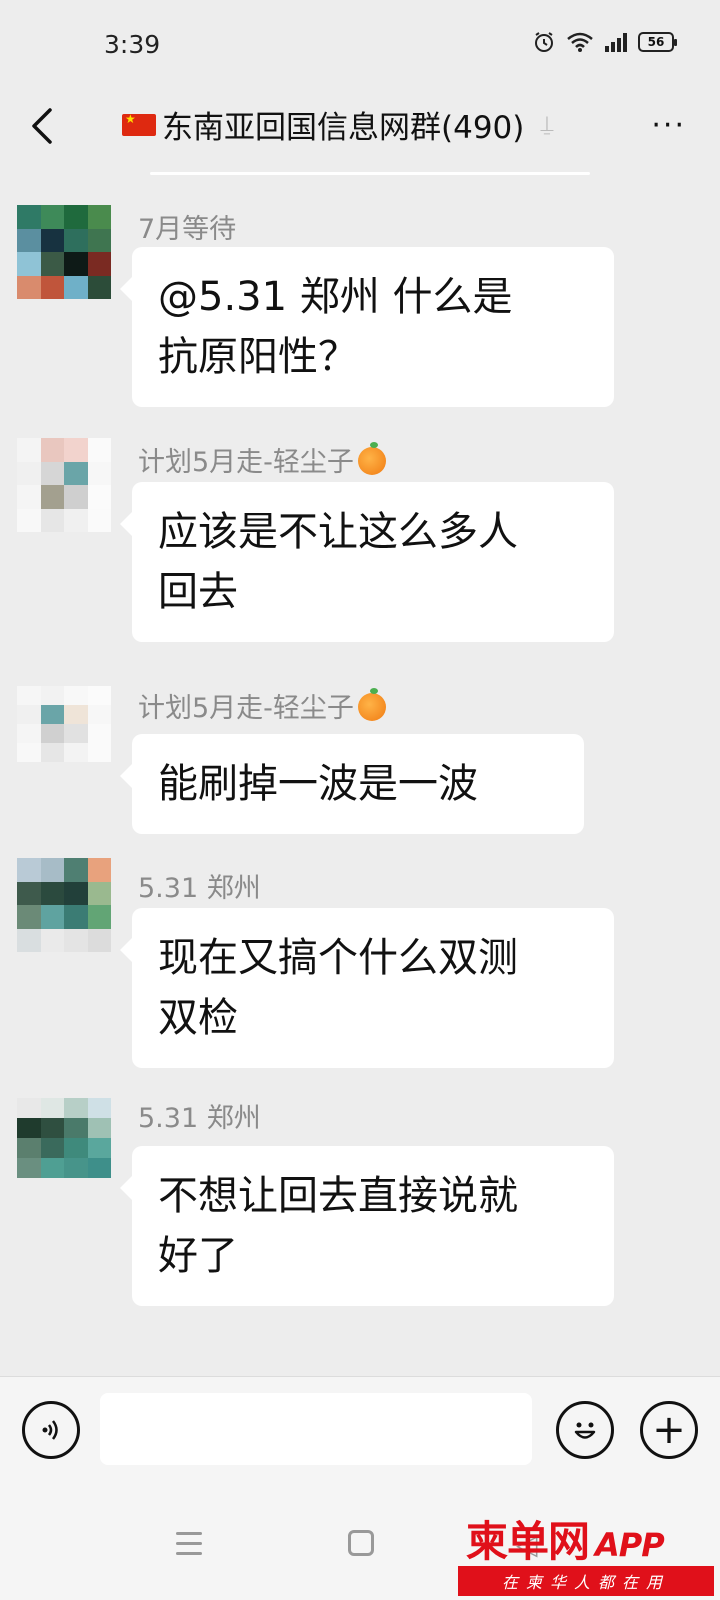 The height and width of the screenshot is (1600, 720). Describe the element at coordinates (258, 357) in the screenshot. I see `message-line: 抗原阳性？` at that location.